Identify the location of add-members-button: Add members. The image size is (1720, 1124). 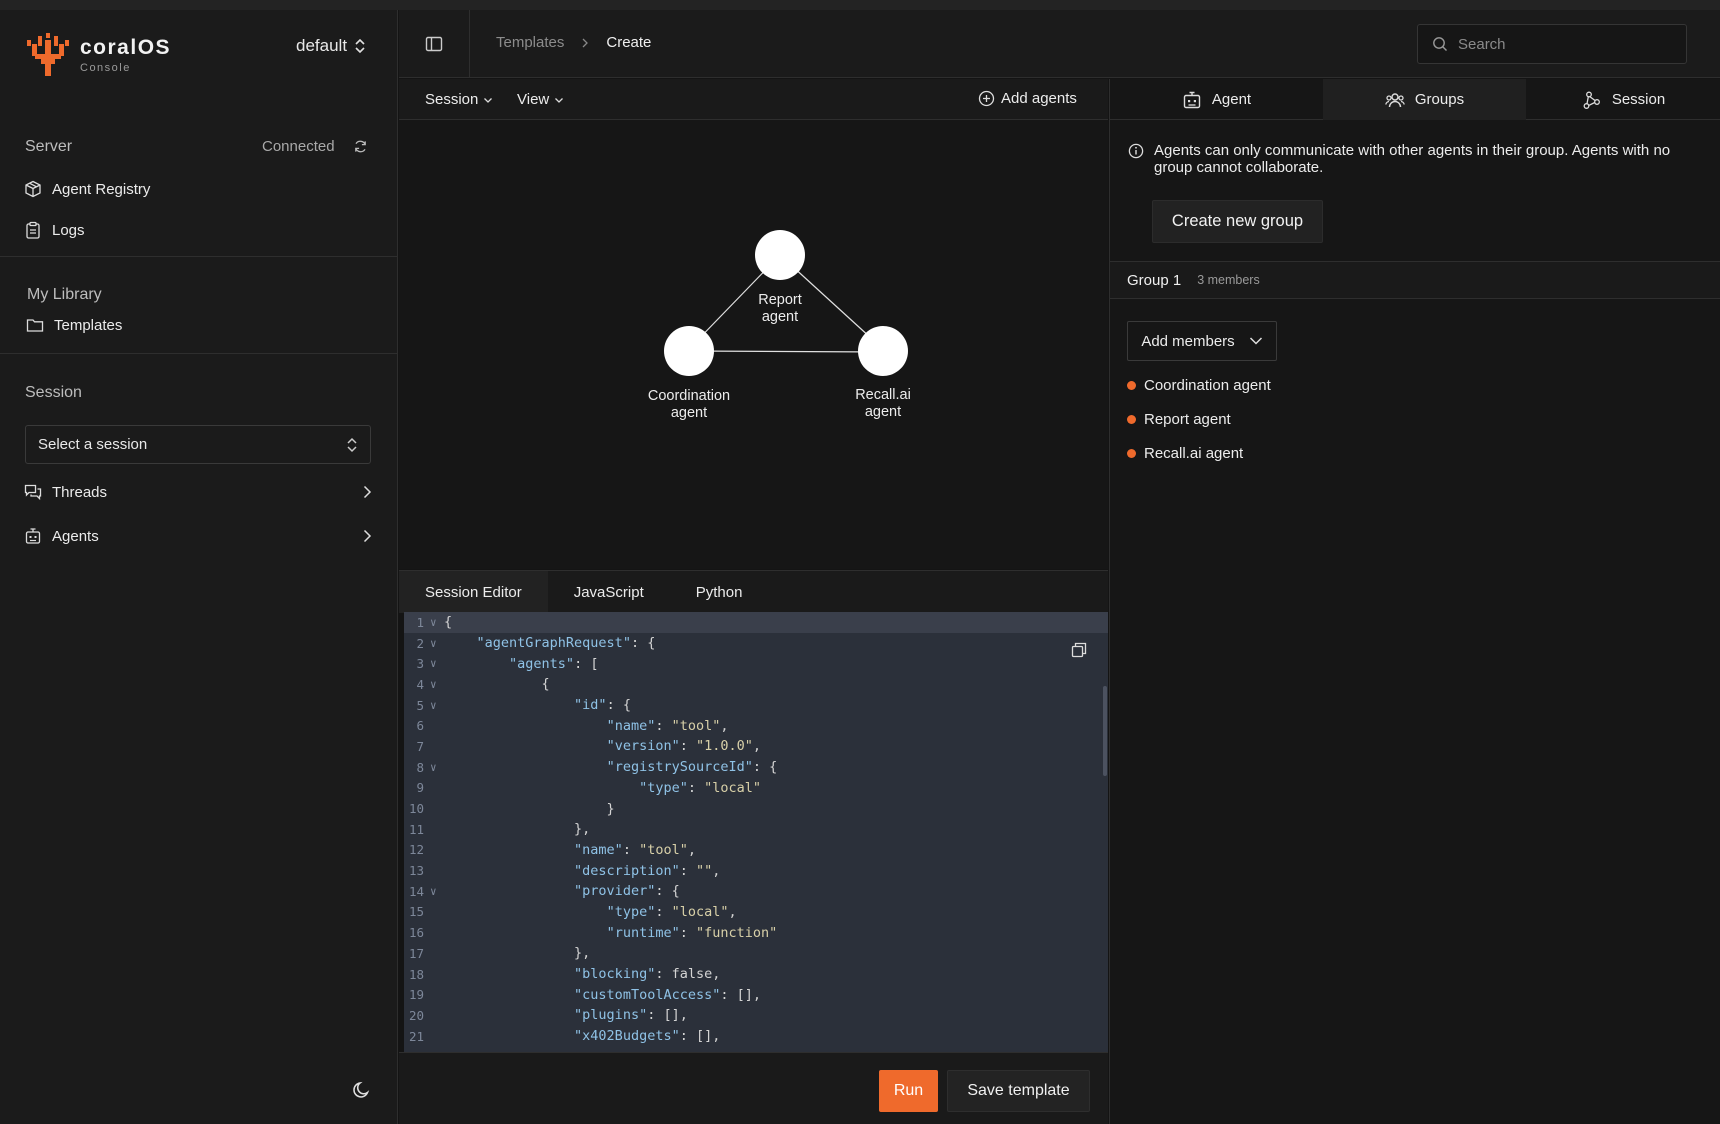
(1202, 341).